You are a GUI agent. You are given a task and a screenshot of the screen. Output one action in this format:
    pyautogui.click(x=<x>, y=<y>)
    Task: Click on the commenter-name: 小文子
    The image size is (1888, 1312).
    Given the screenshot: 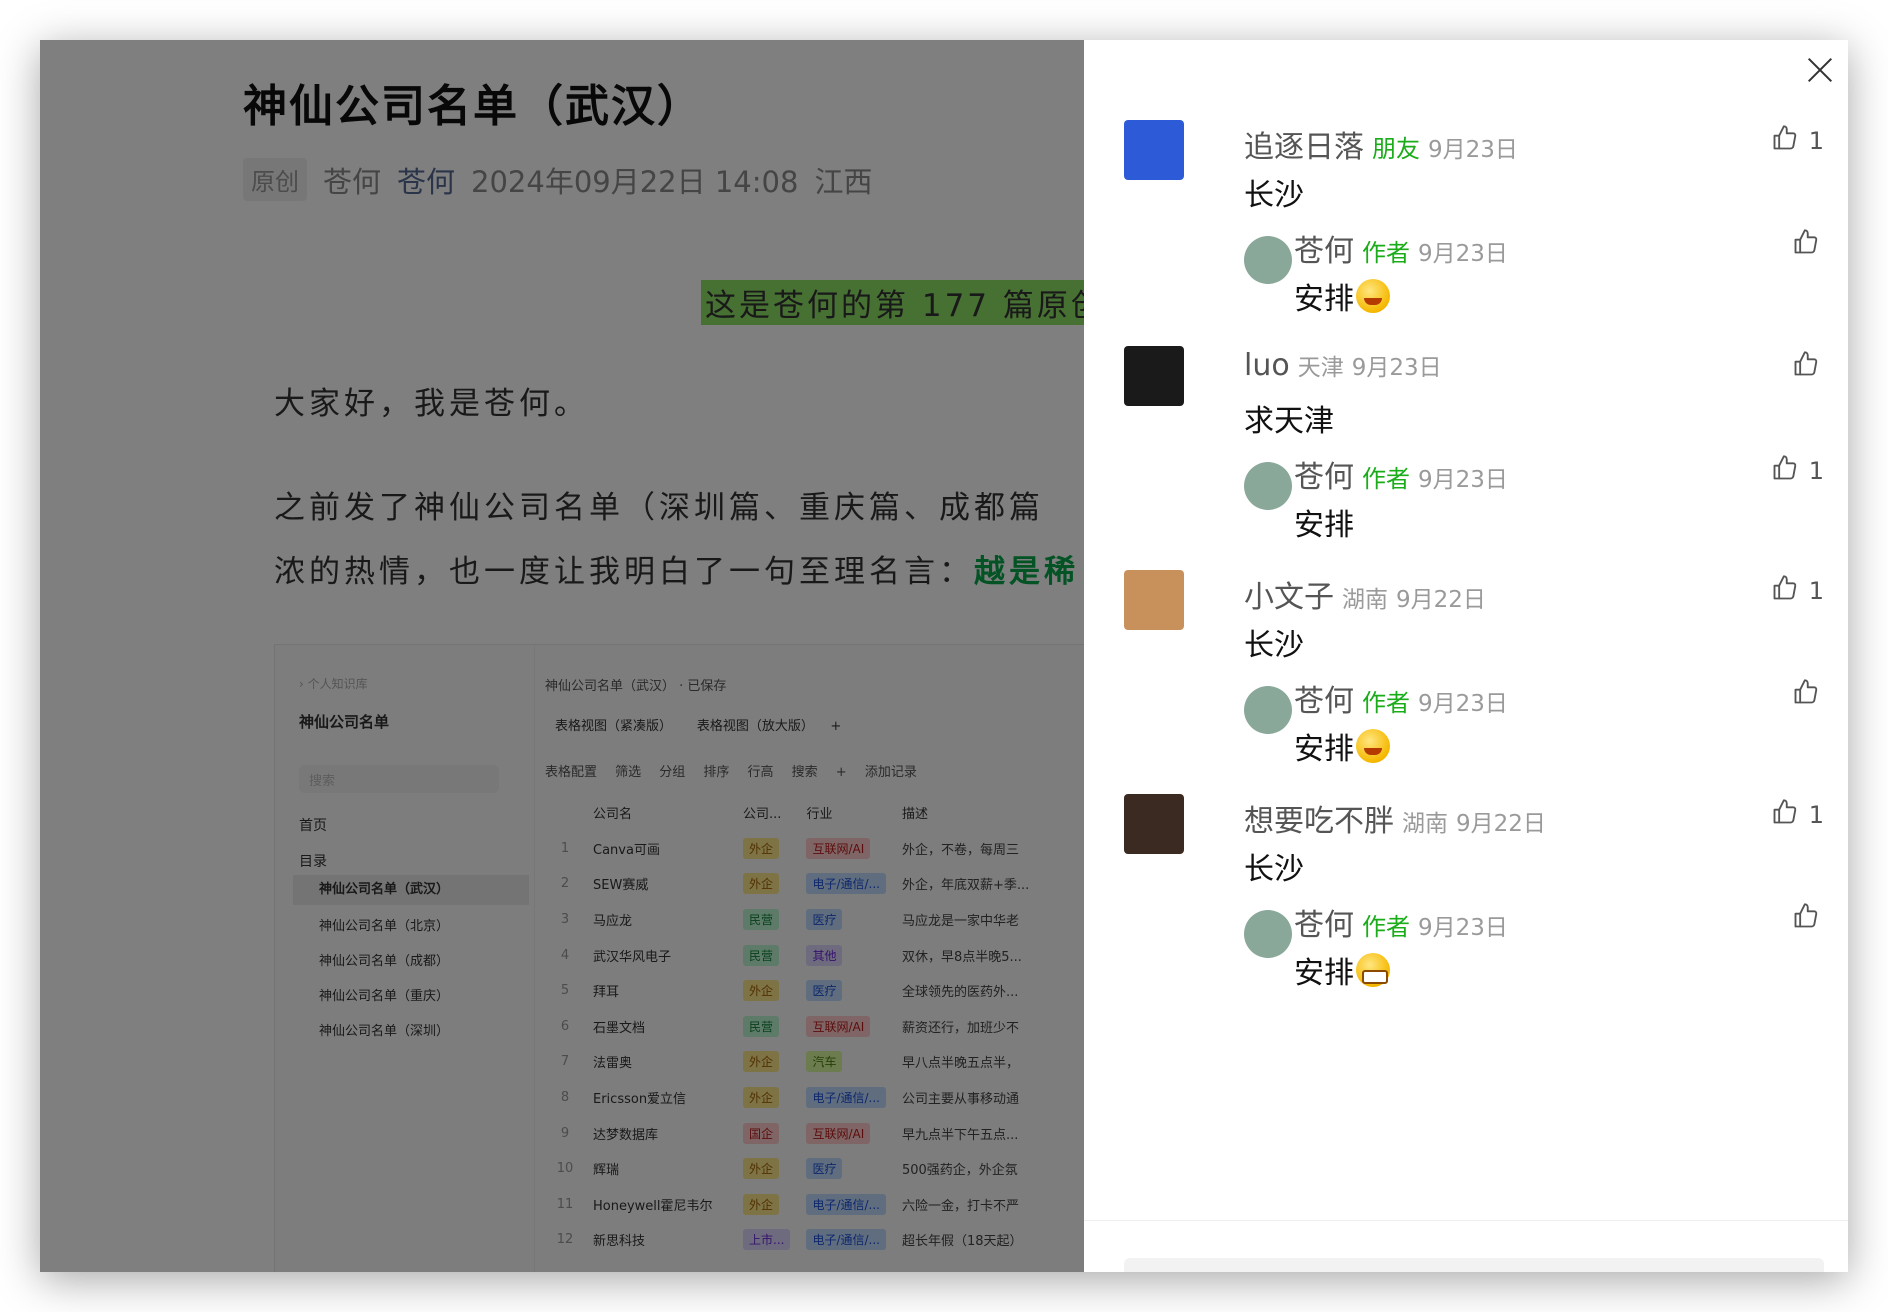 What is the action you would take?
    pyautogui.click(x=1289, y=594)
    